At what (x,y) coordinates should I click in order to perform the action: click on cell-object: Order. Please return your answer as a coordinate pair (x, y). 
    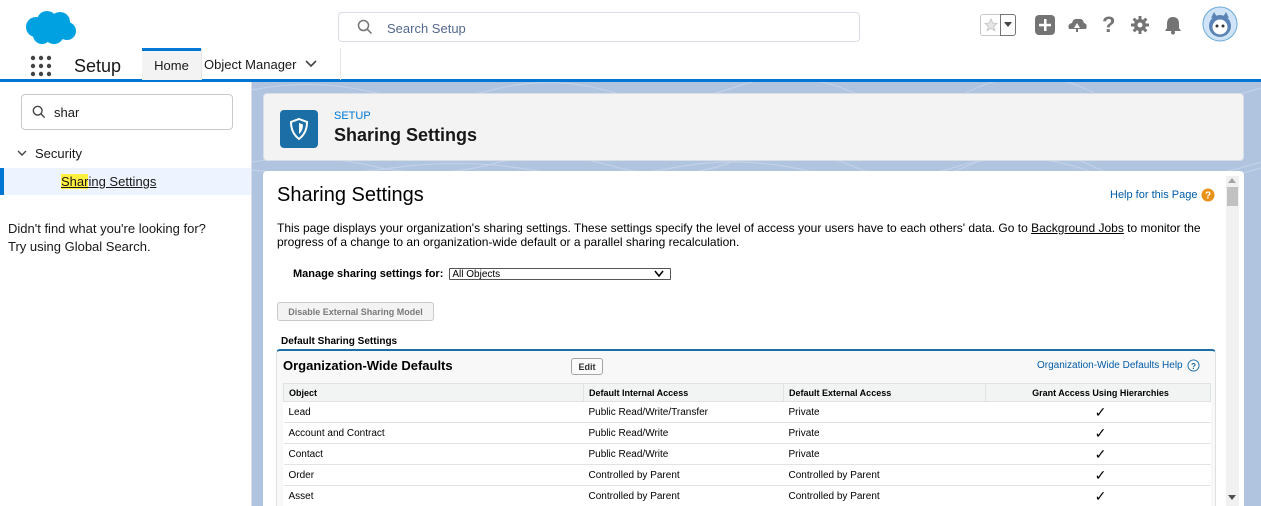
    Looking at the image, I should click on (433, 475).